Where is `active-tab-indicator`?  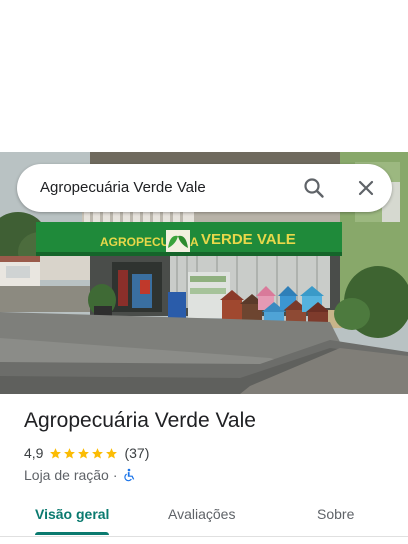 active-tab-indicator is located at coordinates (72, 533).